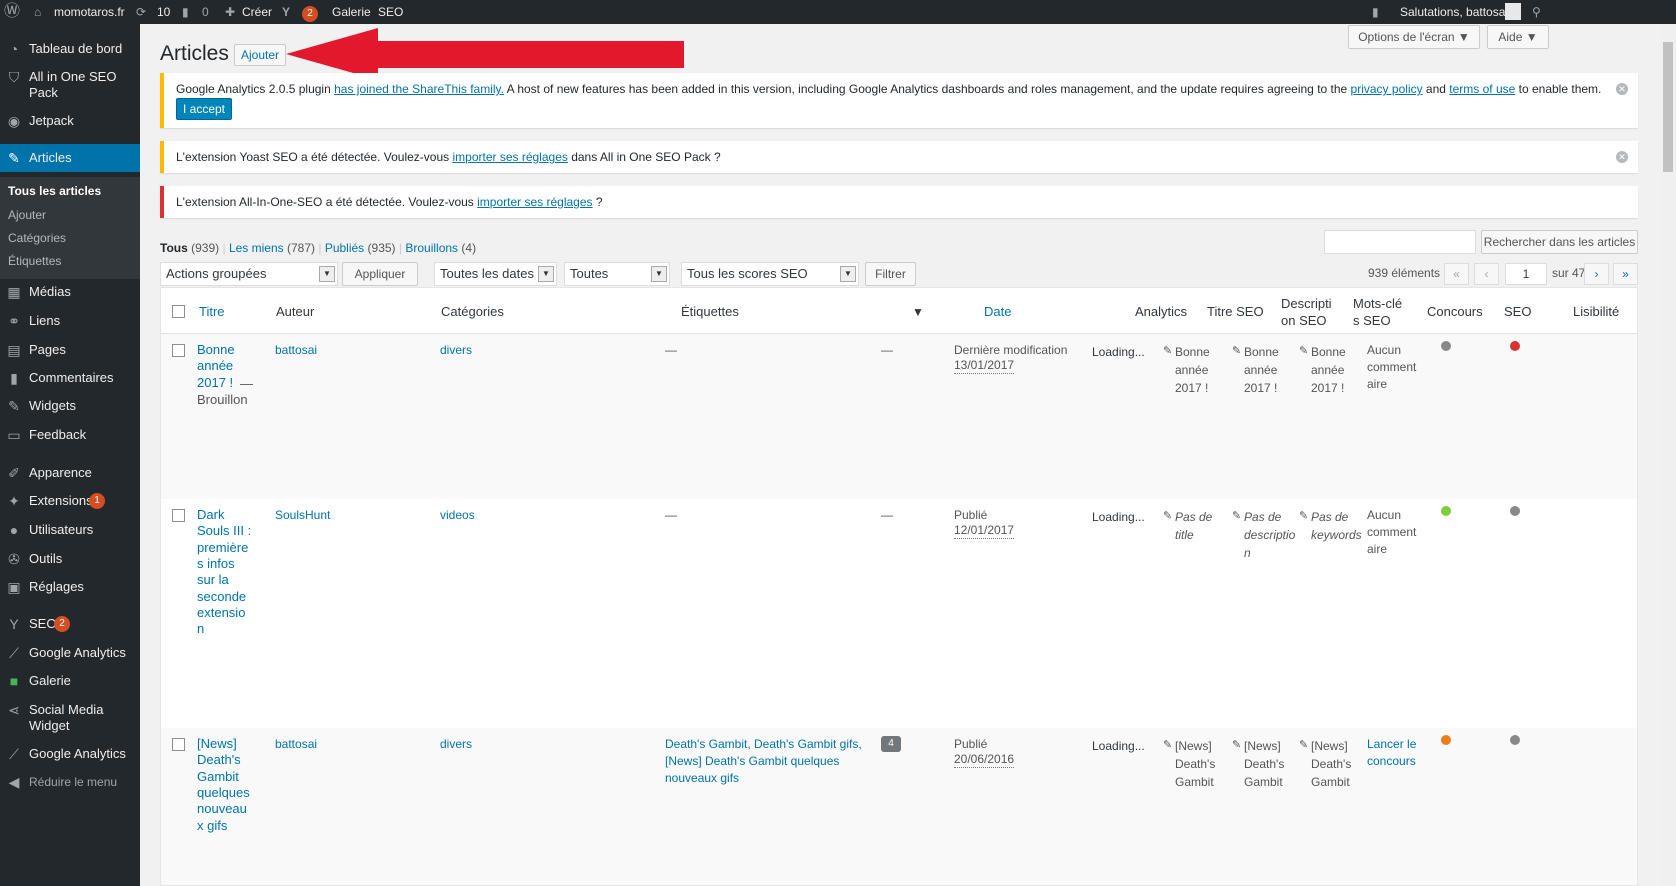 The height and width of the screenshot is (886, 1676). I want to click on sidebar-item-articles: ✎ Articles, so click(70, 158).